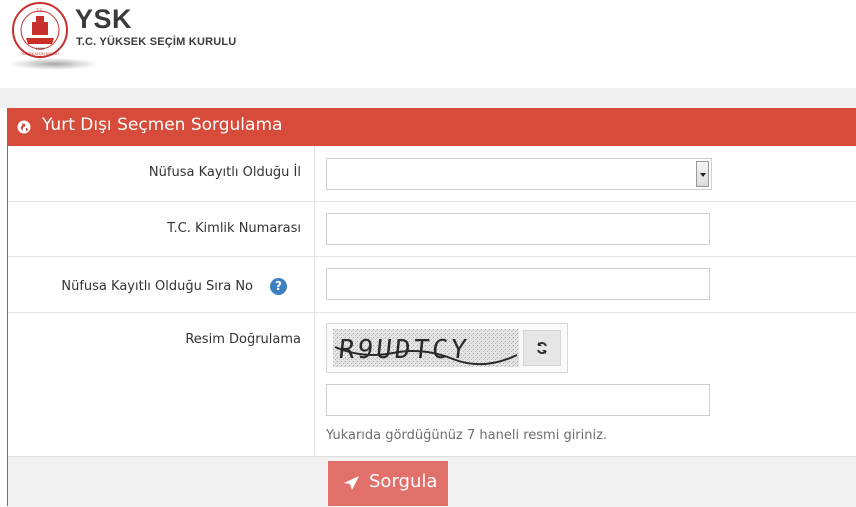  I want to click on province-row: Nüfusa Kayıtlı Olduğu İl, so click(432, 174).